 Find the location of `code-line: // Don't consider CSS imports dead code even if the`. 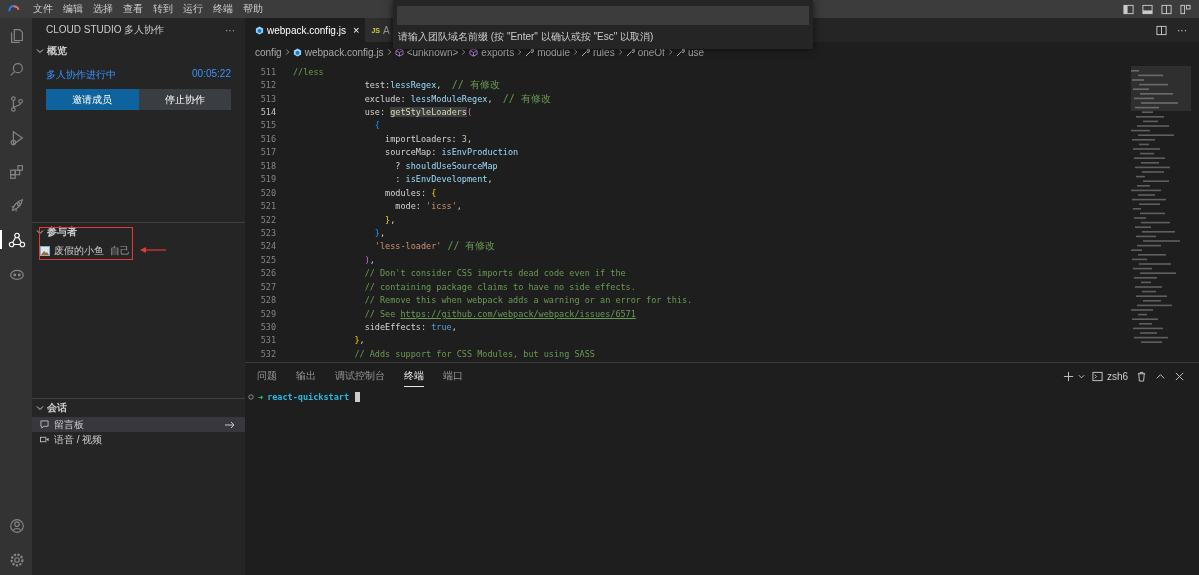

code-line: // Don't consider CSS imports dead code even if the is located at coordinates (495, 273).